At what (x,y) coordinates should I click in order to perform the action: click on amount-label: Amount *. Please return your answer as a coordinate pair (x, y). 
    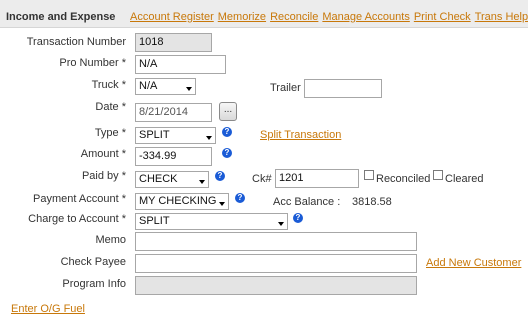
    Looking at the image, I should click on (103, 154).